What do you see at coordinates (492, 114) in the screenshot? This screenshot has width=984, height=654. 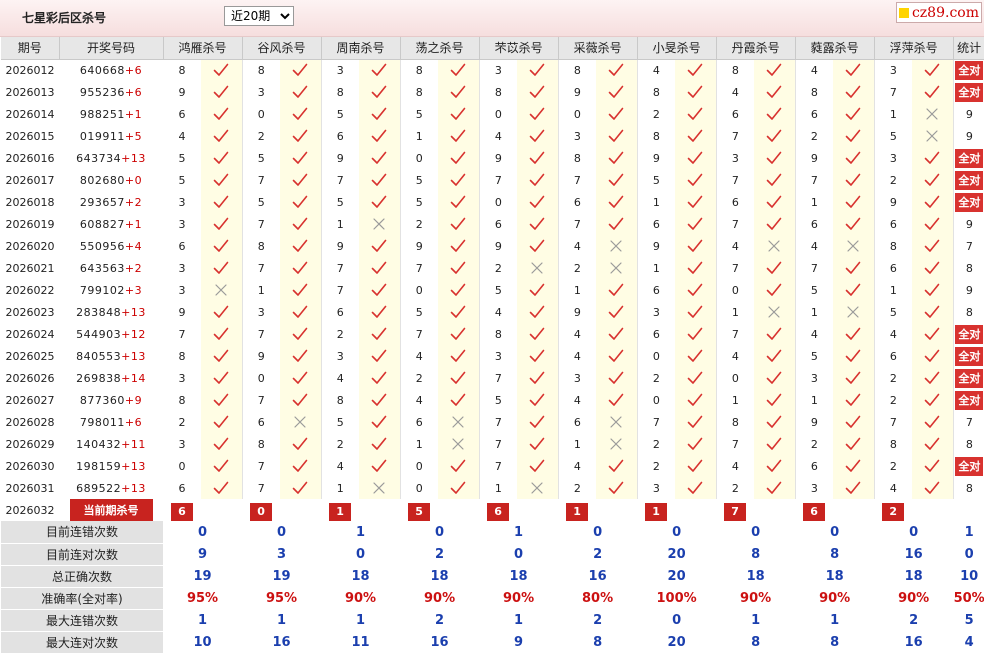 I see `draw-row: 2026014 988251+1 6 0 5 5 0 0 2 6 6 1 9` at bounding box center [492, 114].